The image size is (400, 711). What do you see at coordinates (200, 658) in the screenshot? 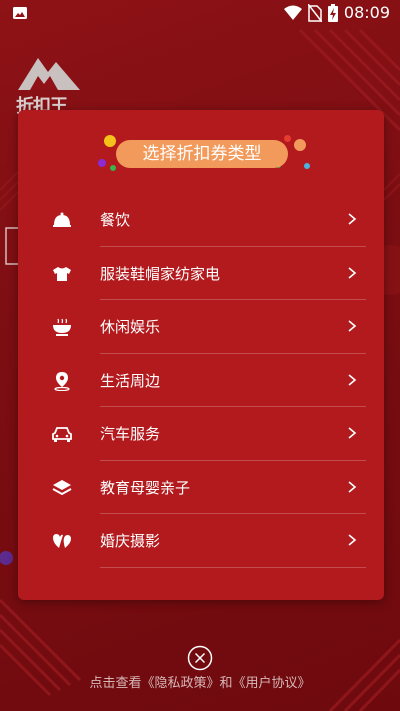
I see `close-icon` at bounding box center [200, 658].